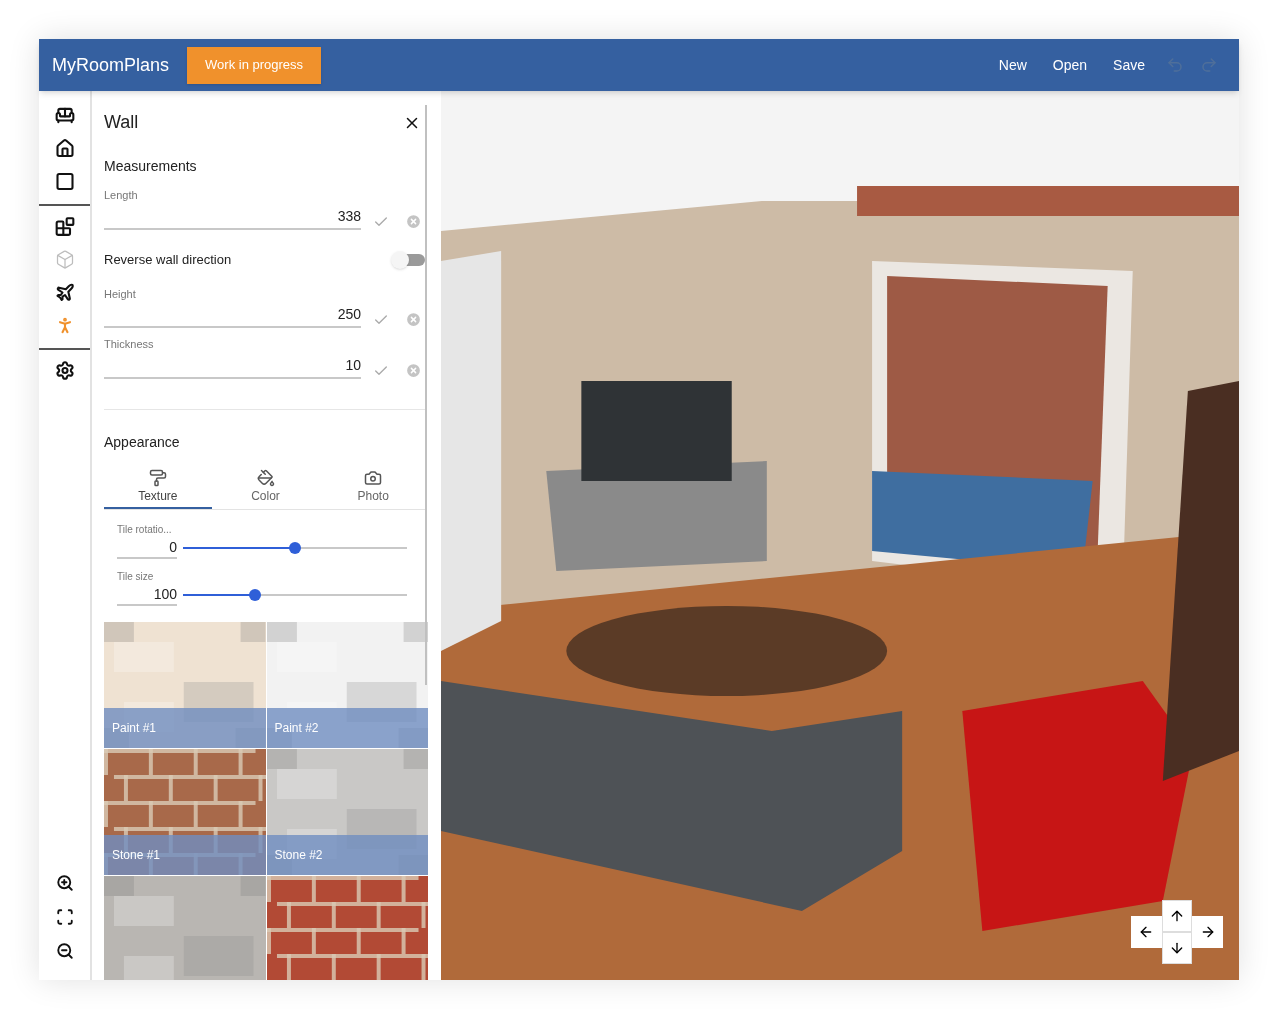 The image size is (1278, 1020). I want to click on pan-down-button, so click(1177, 948).